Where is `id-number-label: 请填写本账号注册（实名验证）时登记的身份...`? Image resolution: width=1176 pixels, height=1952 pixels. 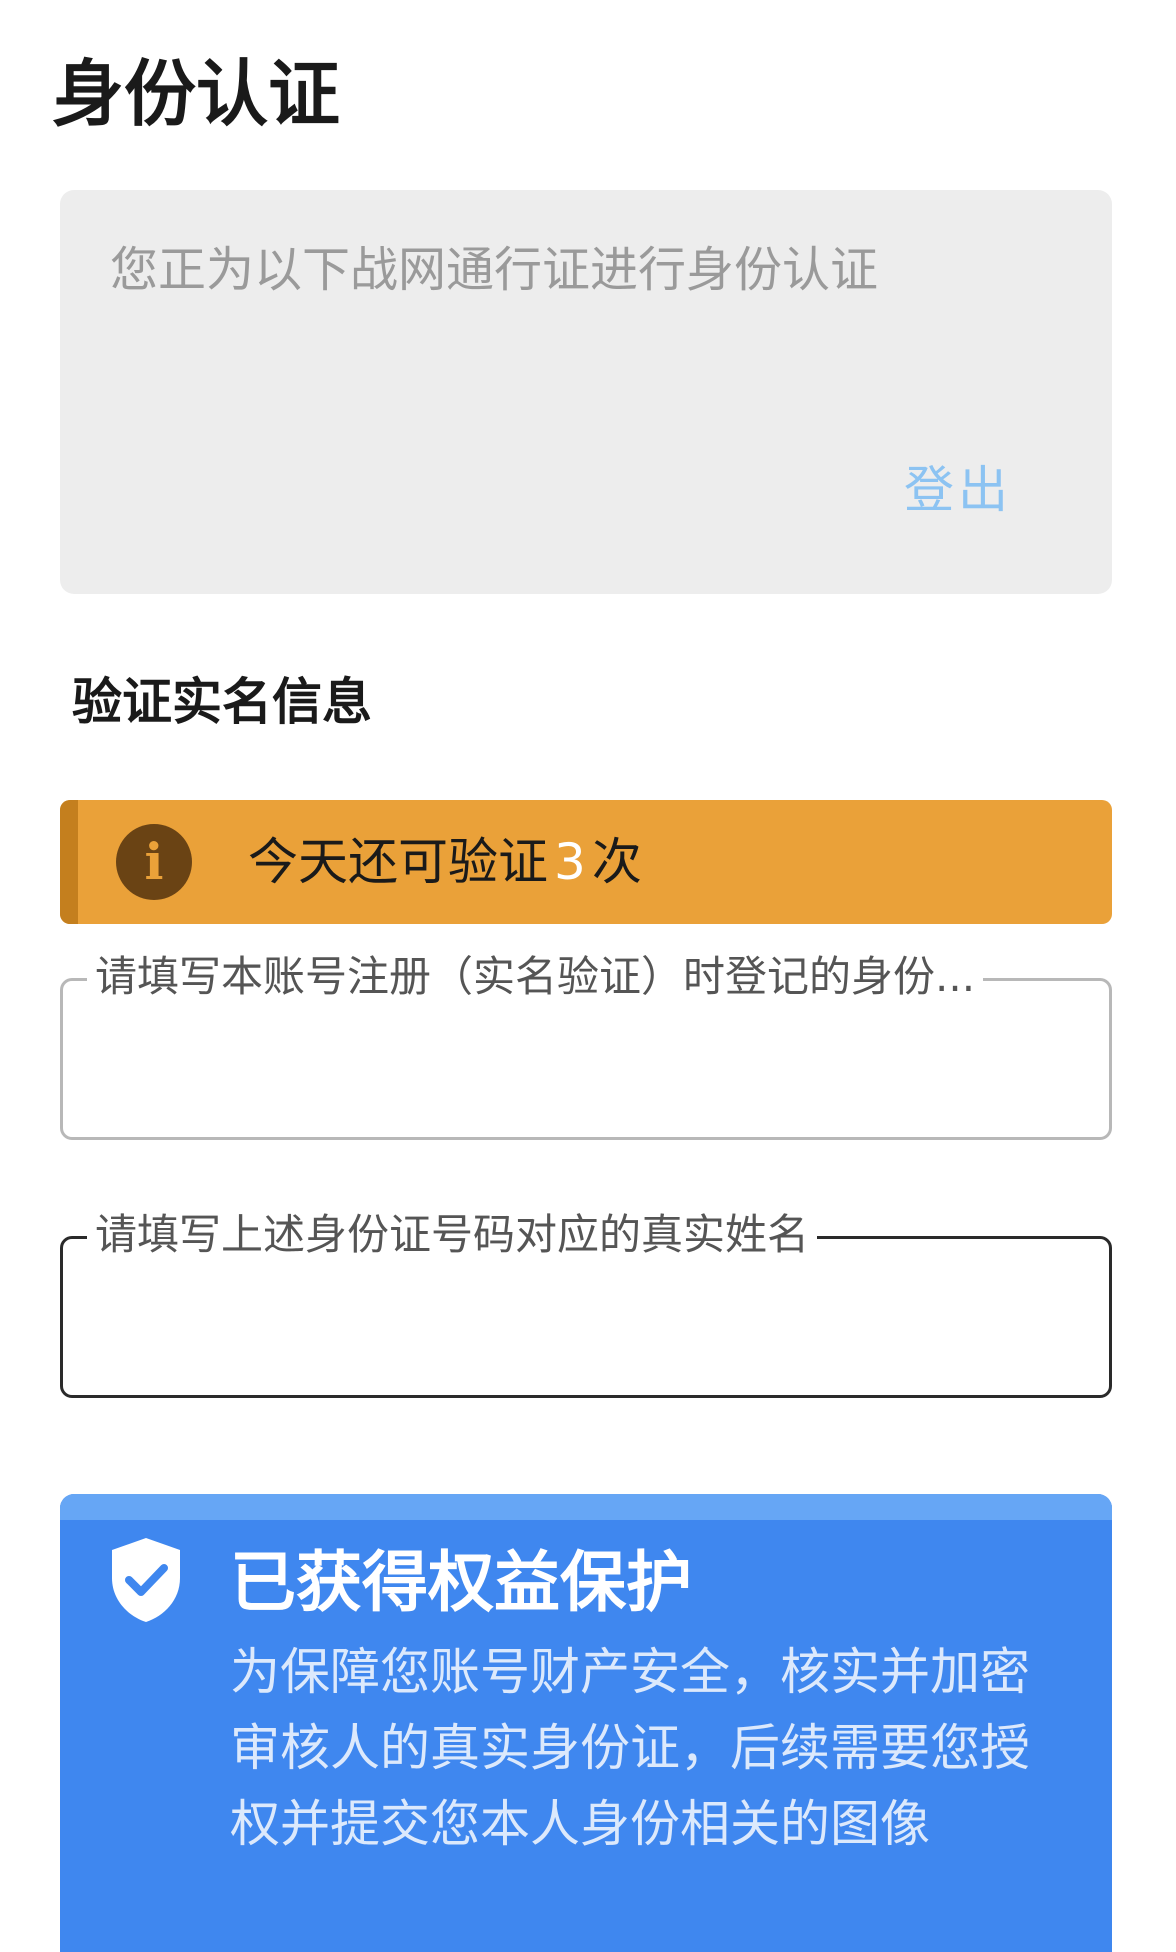 id-number-label: 请填写本账号注册（实名验证）时登记的身份... is located at coordinates (535, 977).